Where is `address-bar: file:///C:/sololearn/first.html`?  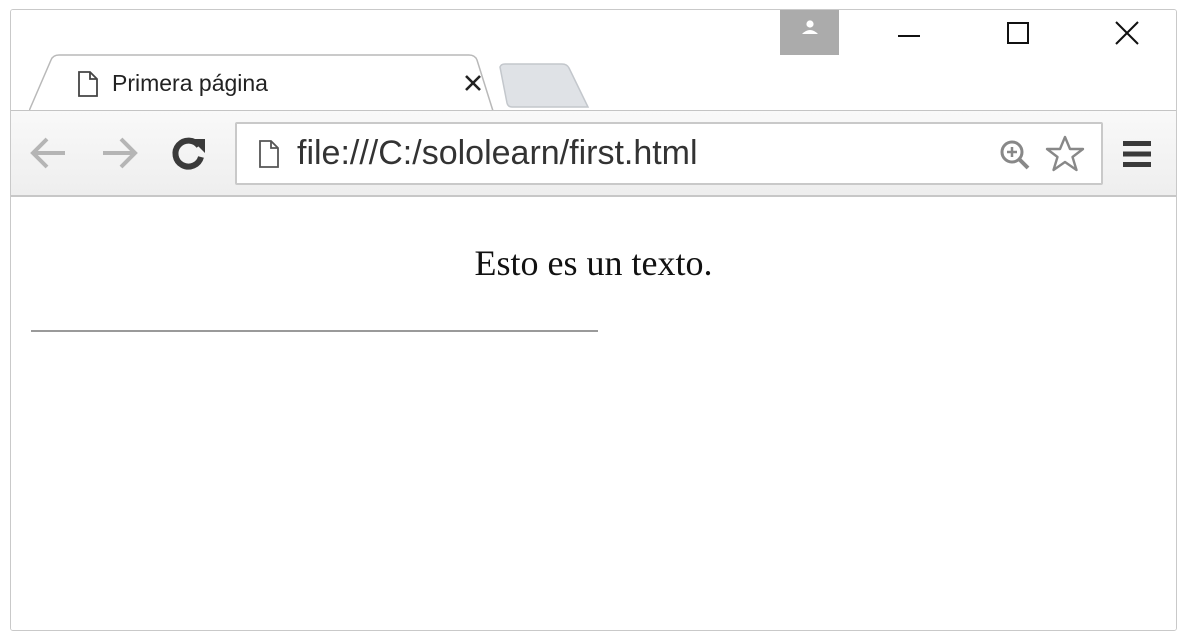
address-bar: file:///C:/sololearn/first.html is located at coordinates (669, 153).